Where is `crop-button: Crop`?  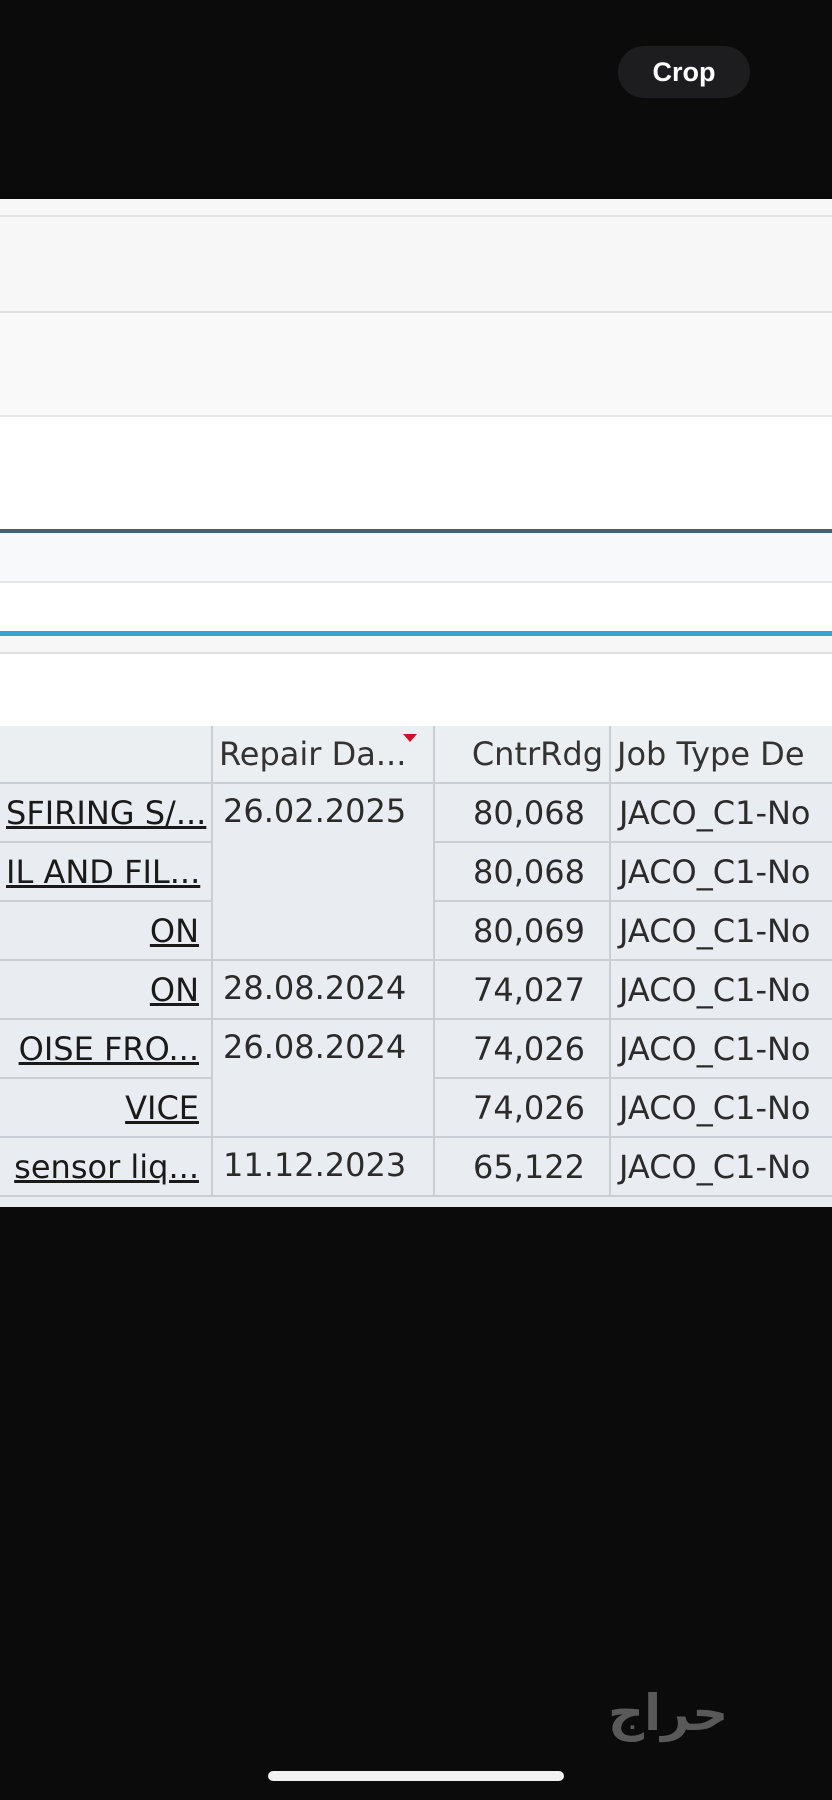
crop-button: Crop is located at coordinates (684, 72).